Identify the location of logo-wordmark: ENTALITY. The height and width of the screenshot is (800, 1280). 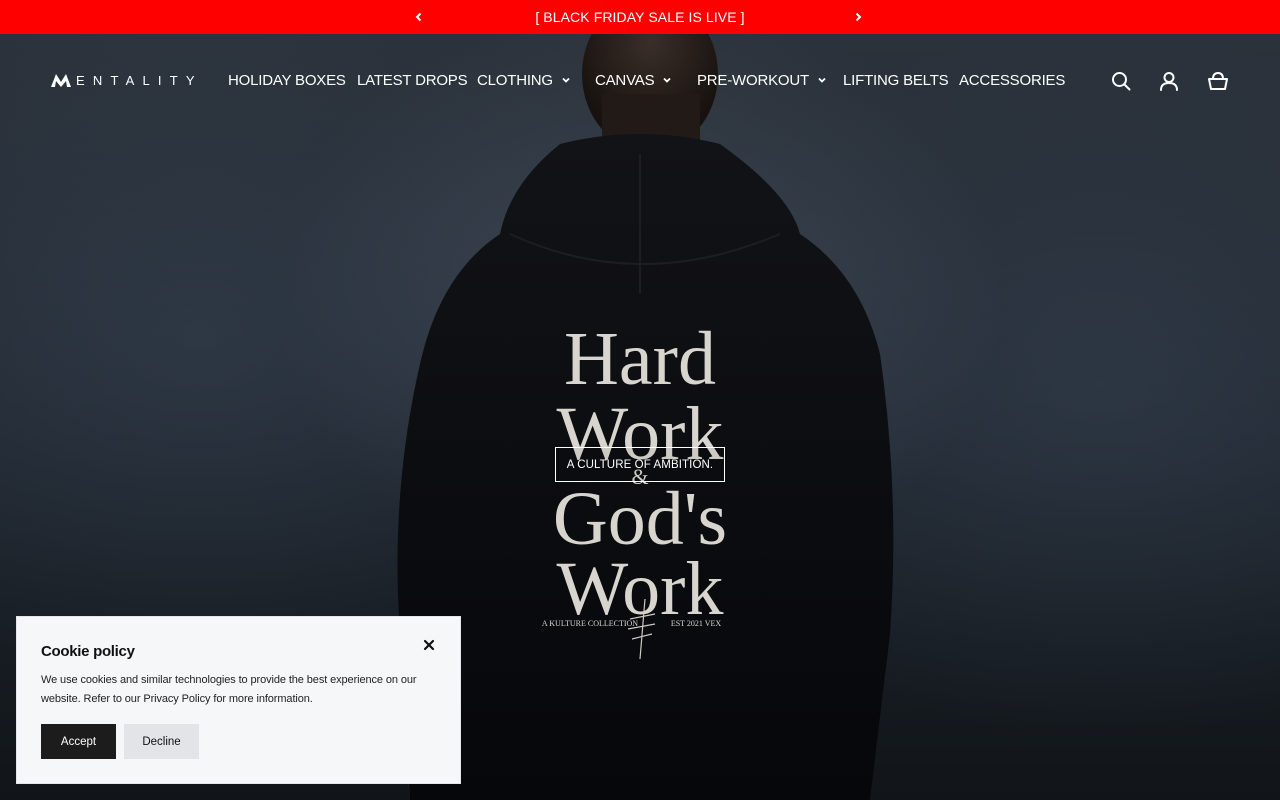
(139, 80).